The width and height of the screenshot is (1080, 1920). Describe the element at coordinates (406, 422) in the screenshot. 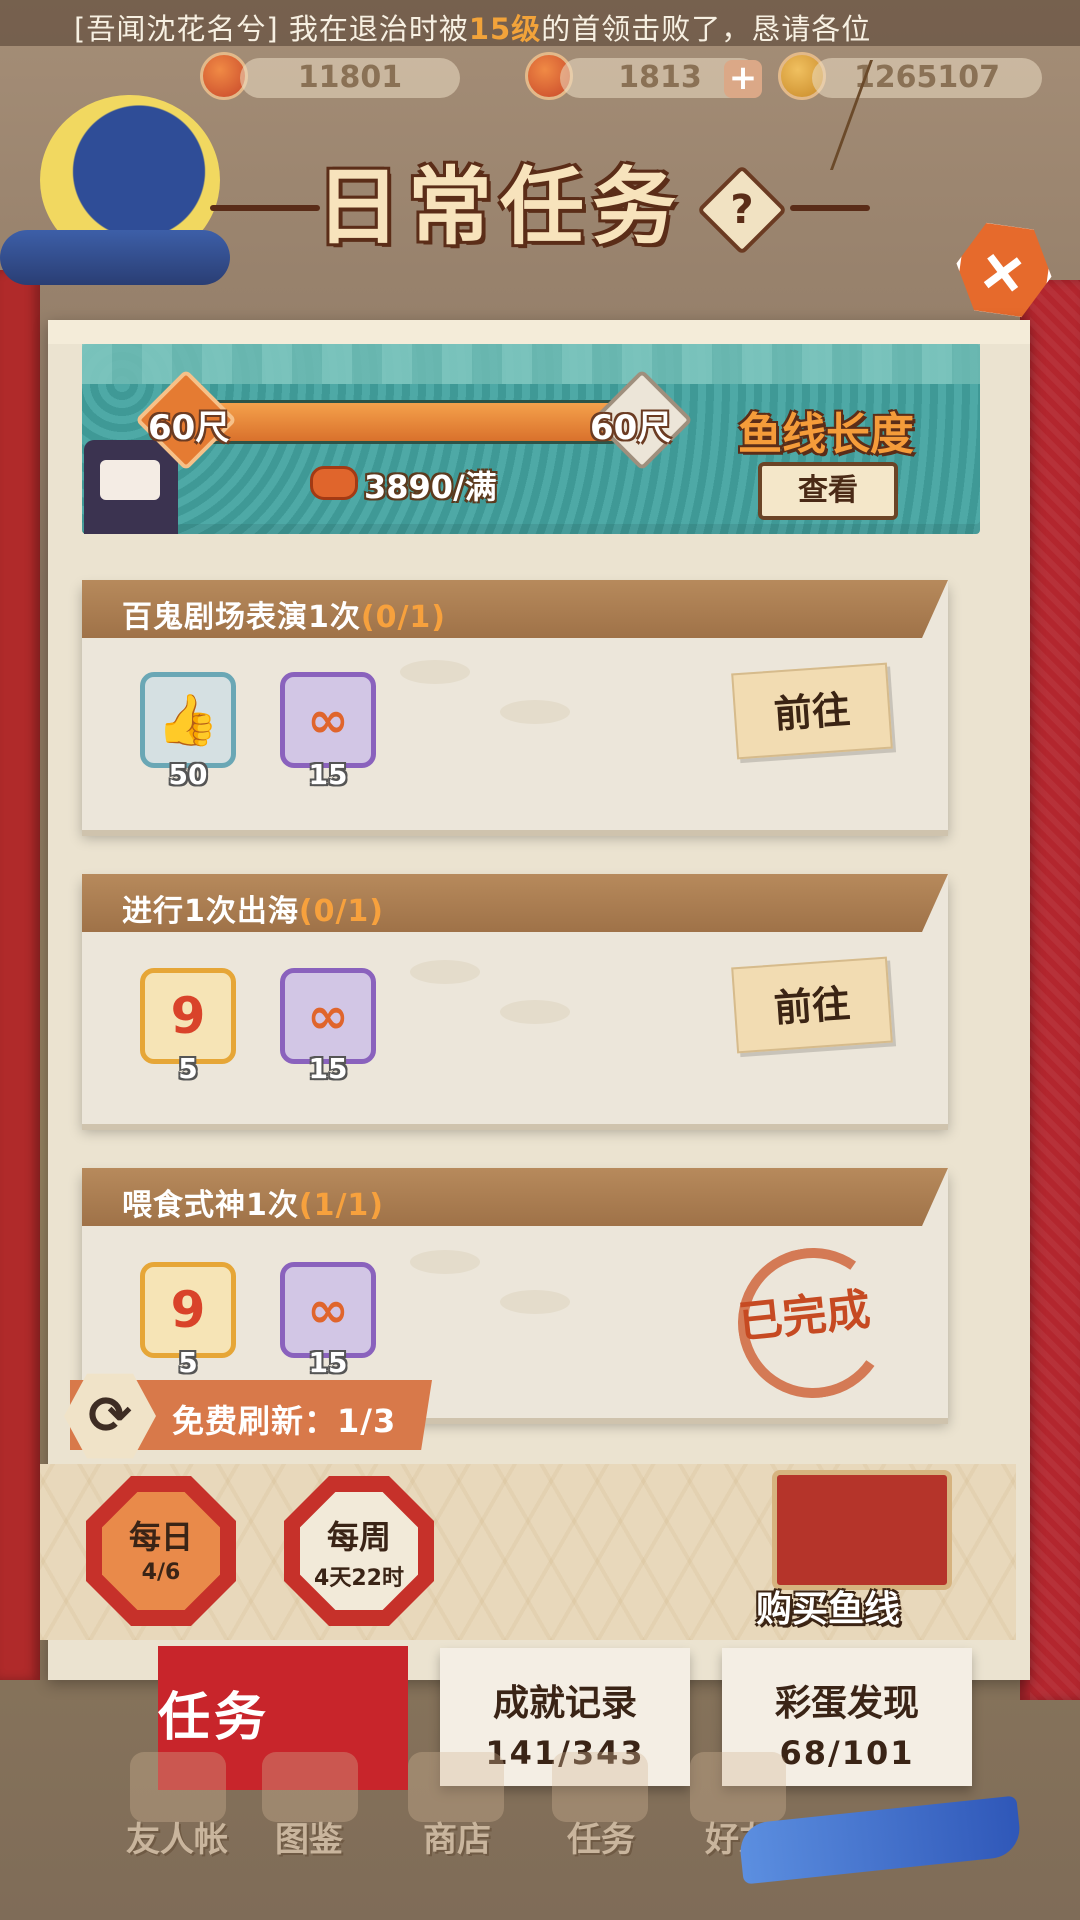

I see `line-length-fill` at that location.